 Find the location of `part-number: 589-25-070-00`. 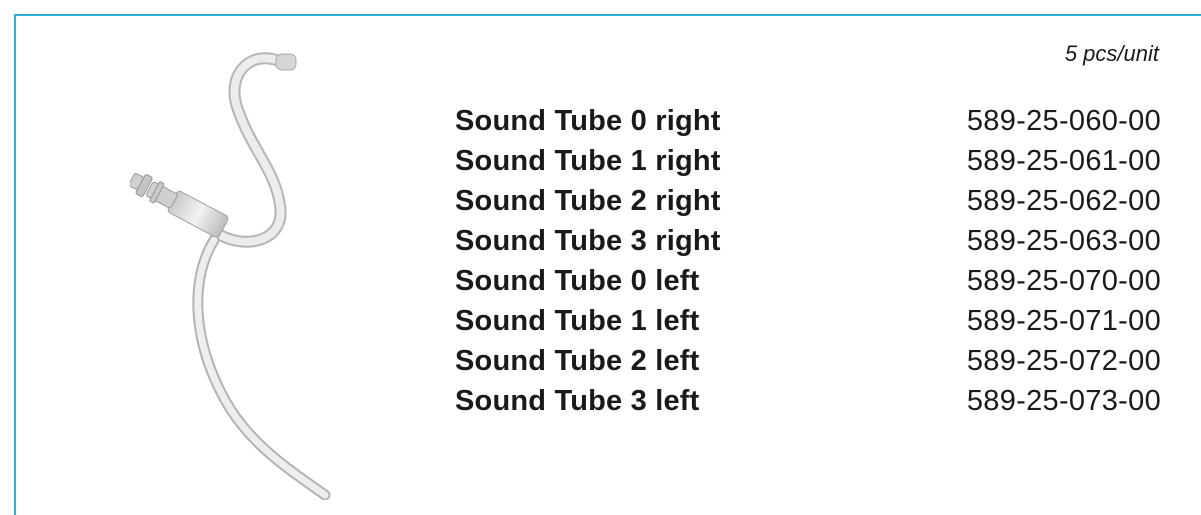

part-number: 589-25-070-00 is located at coordinates (1063, 281).